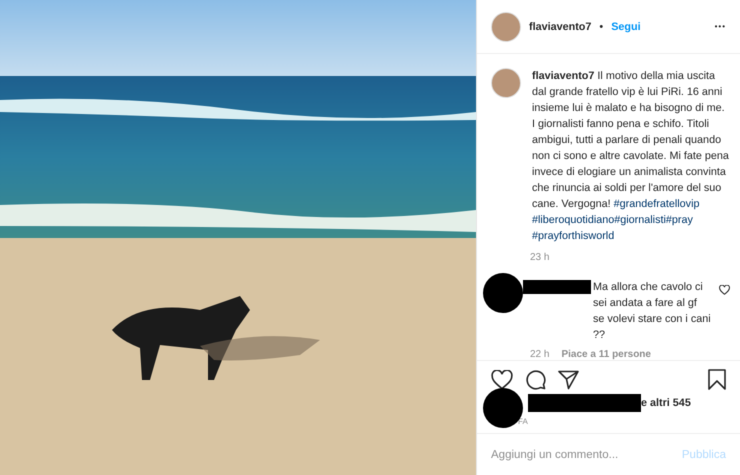 This screenshot has height=475, width=740. What do you see at coordinates (666, 403) in the screenshot?
I see `likes-count: e altri 545` at bounding box center [666, 403].